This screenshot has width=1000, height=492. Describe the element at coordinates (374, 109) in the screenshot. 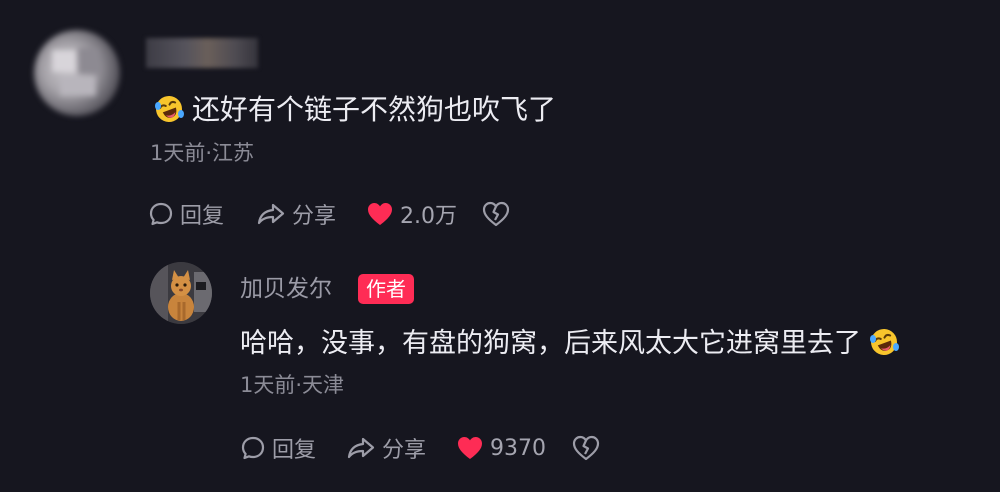

I see `comment-text: 还好有个链子不然狗也吹飞了` at that location.